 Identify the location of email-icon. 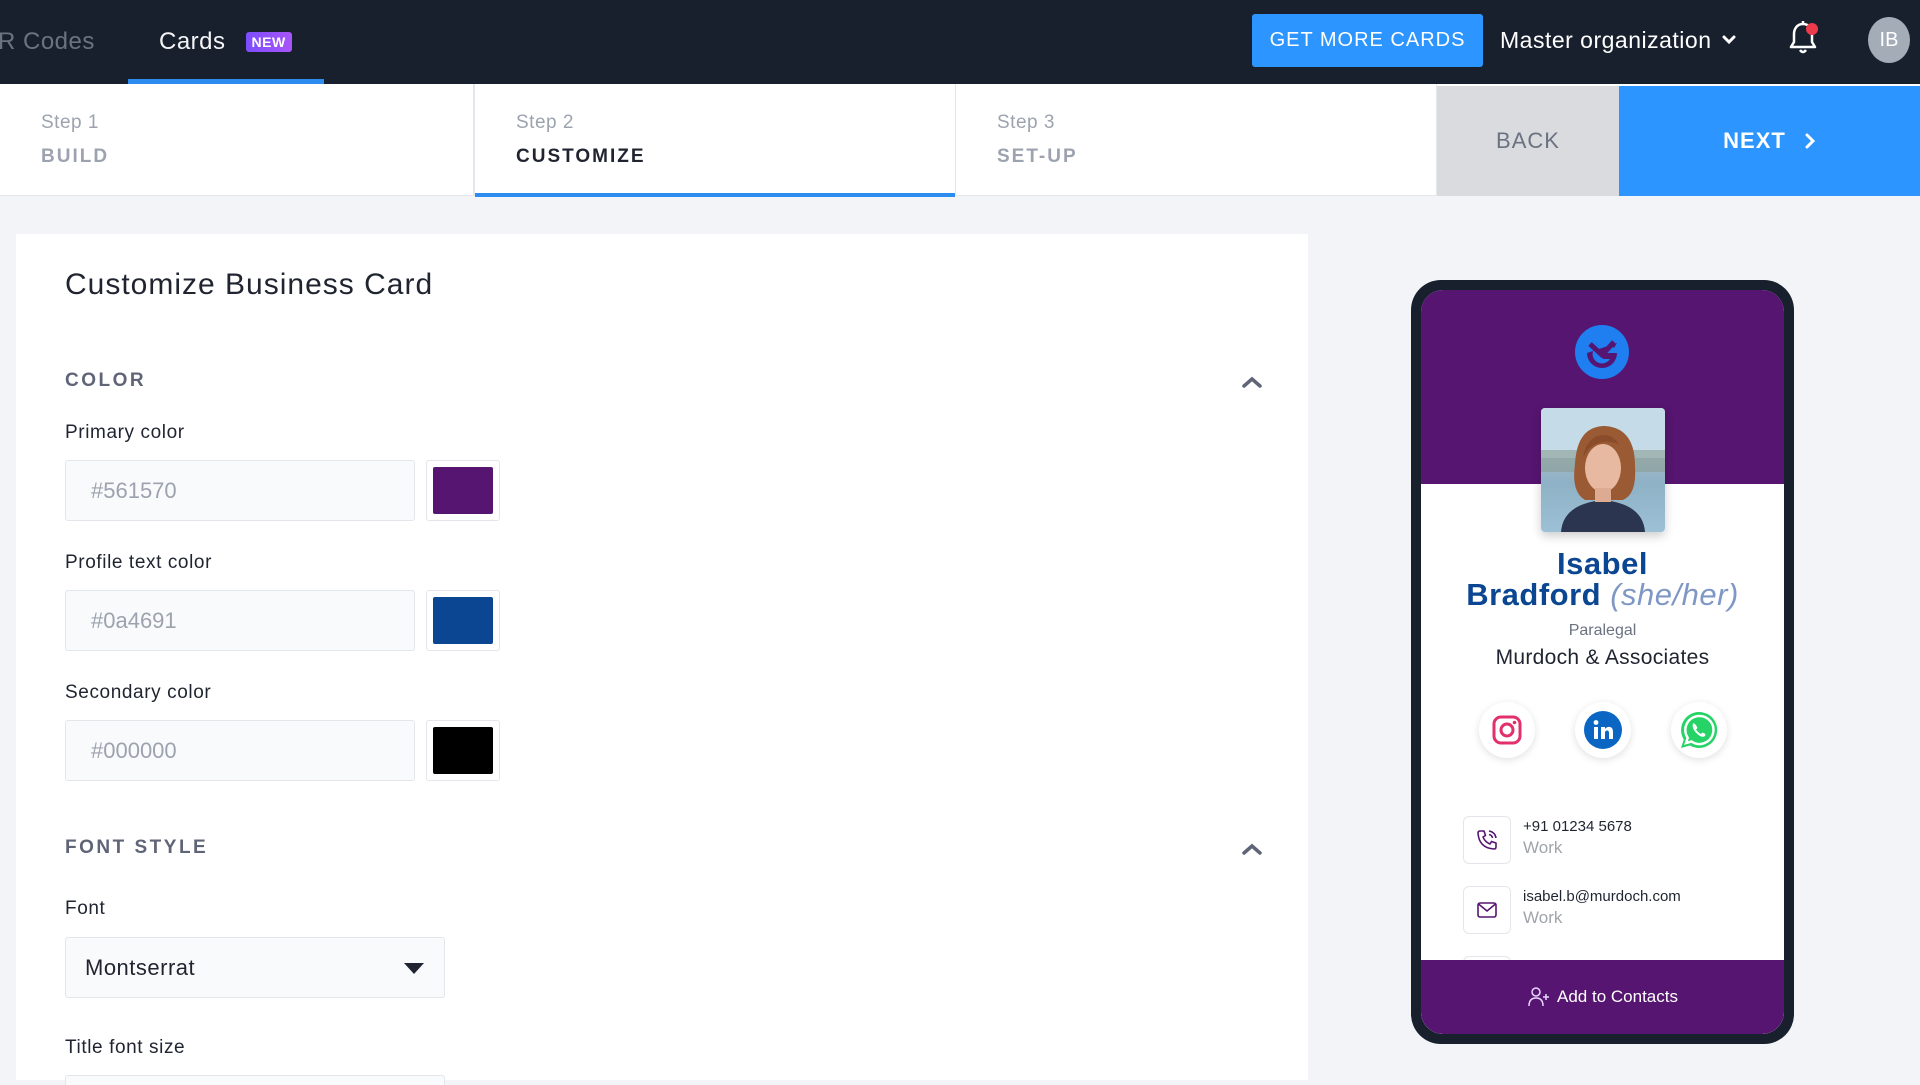
(1487, 910).